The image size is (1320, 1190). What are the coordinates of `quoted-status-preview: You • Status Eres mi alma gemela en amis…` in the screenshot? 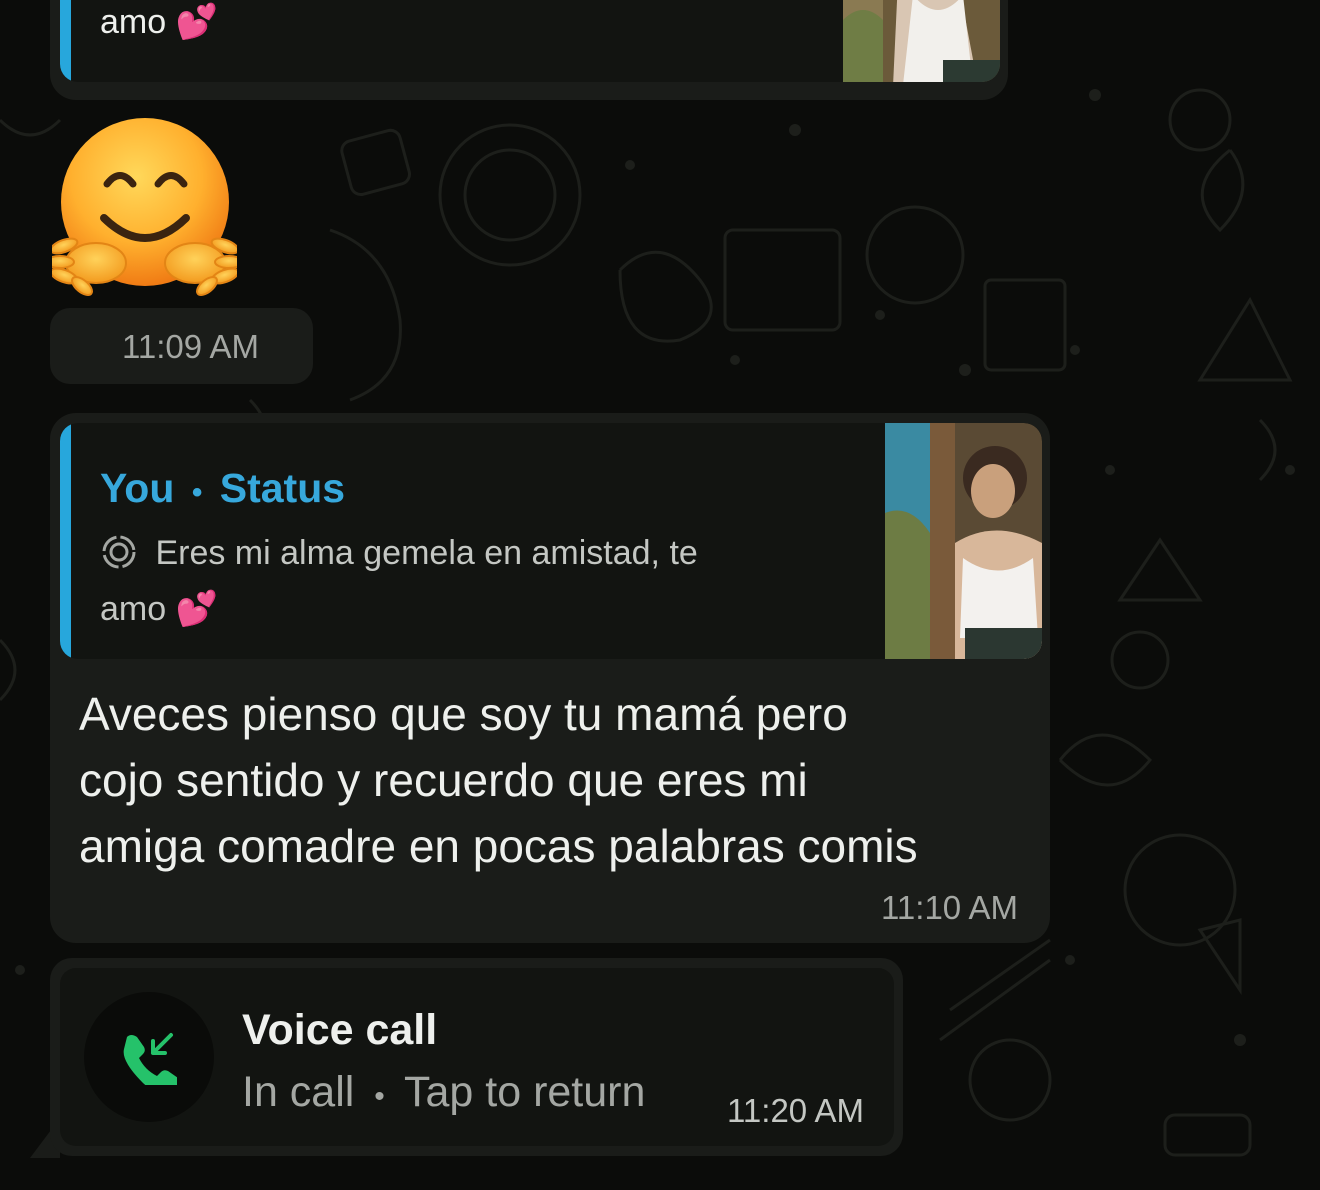 It's located at (551, 541).